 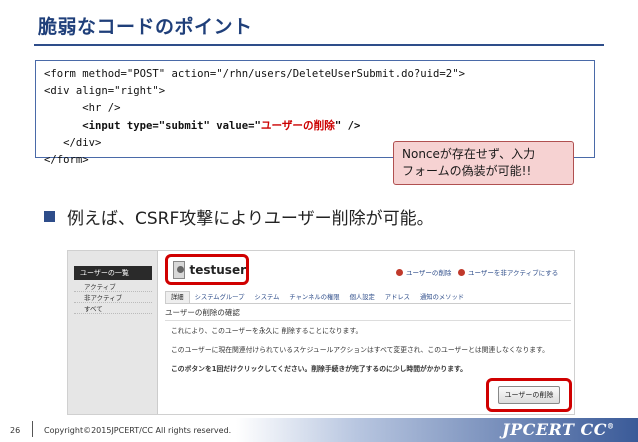 What do you see at coordinates (250, 219) in the screenshot?
I see `bullet-text: 例えば、CSRF攻撃によりユーザー削除が可能。` at bounding box center [250, 219].